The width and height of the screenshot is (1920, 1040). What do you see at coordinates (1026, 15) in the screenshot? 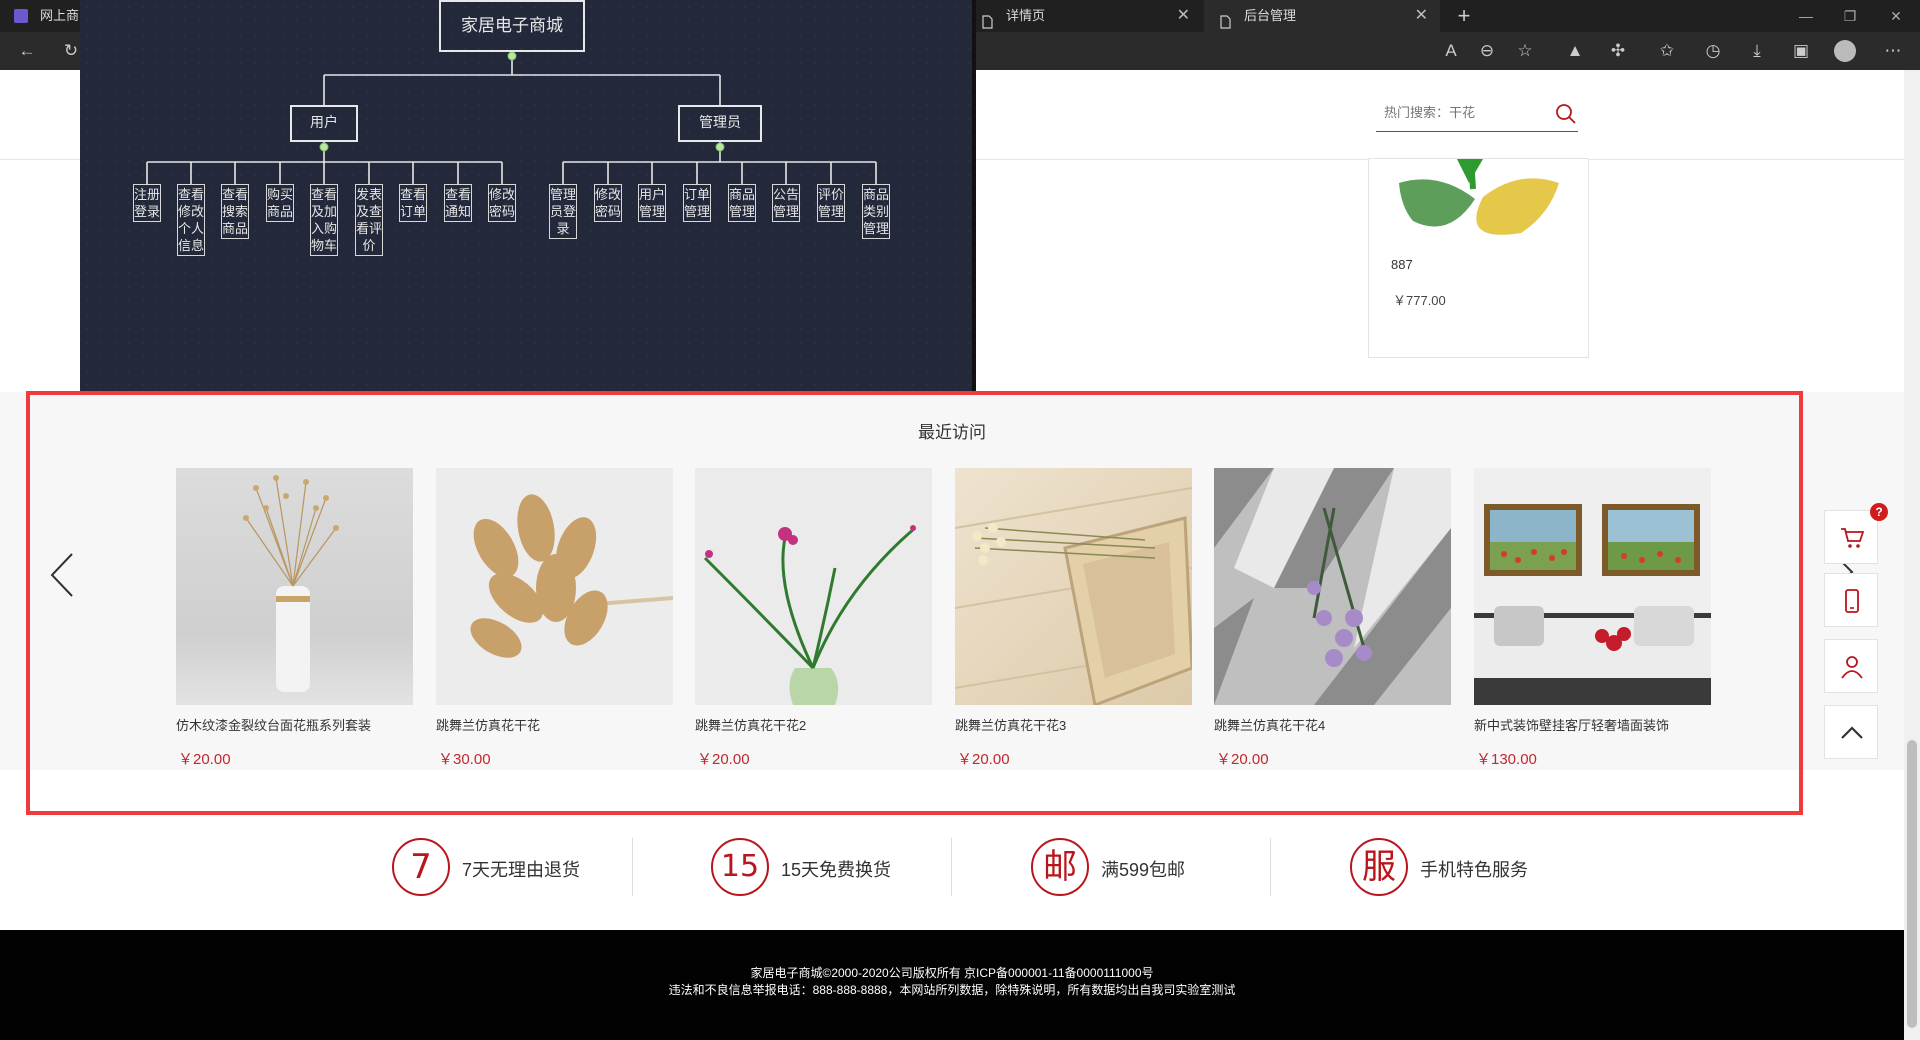
I see `tab-title: 详情页` at bounding box center [1026, 15].